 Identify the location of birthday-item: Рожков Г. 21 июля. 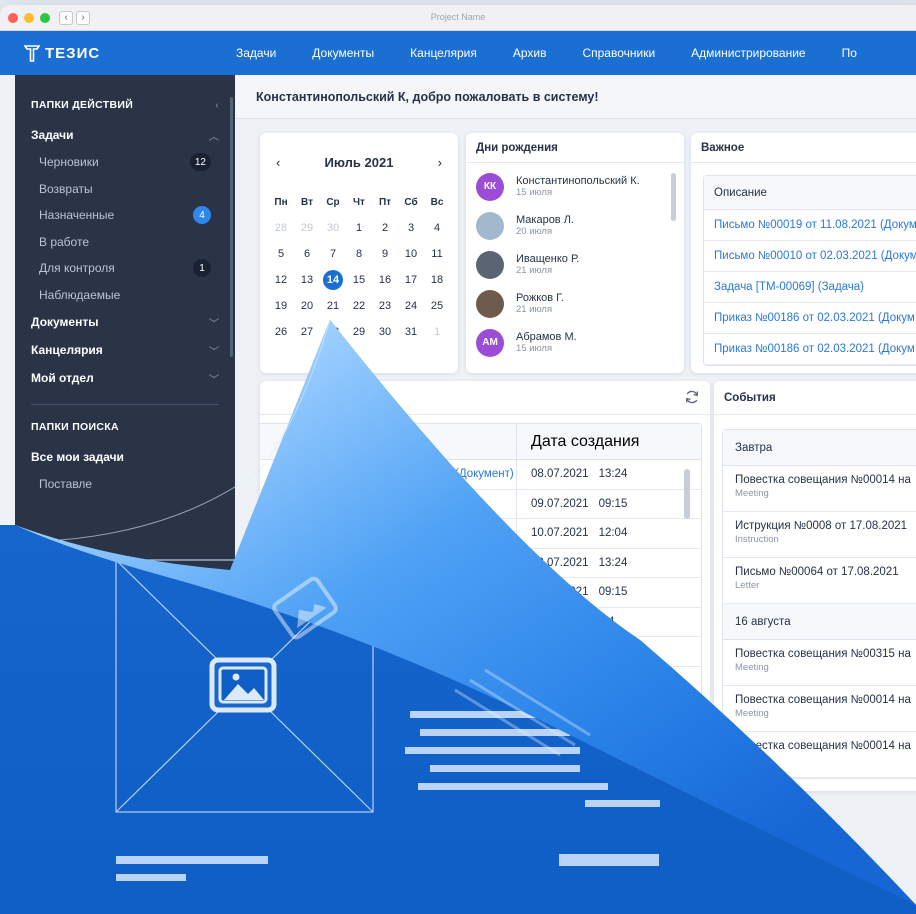
(575, 303).